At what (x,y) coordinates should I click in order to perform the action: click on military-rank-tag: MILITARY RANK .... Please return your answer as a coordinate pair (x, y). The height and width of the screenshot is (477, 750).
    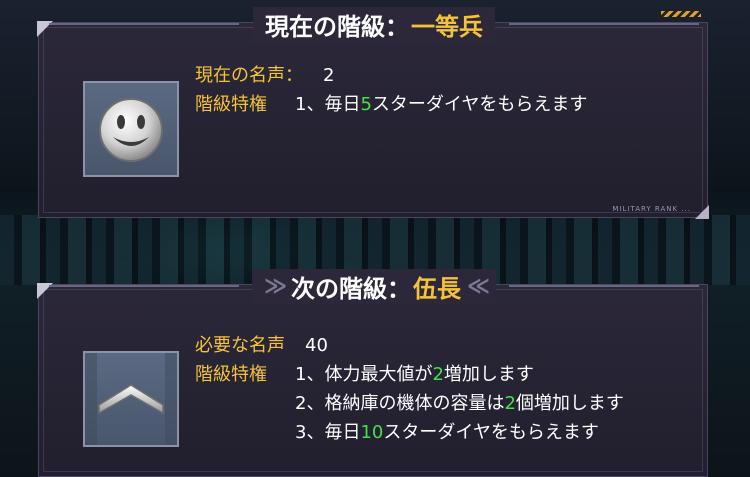
    Looking at the image, I should click on (651, 209).